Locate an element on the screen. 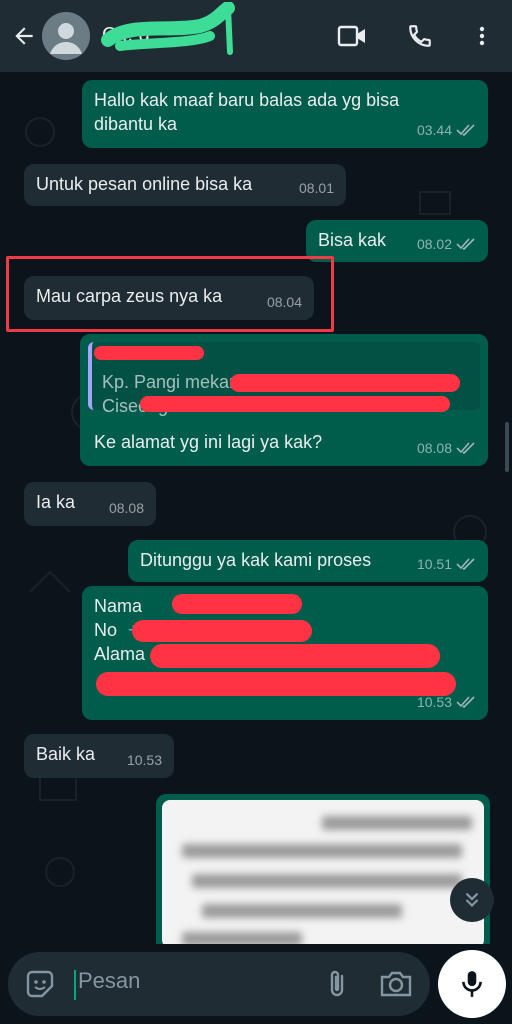 The height and width of the screenshot is (1024, 512). video-call-icon is located at coordinates (351, 36).